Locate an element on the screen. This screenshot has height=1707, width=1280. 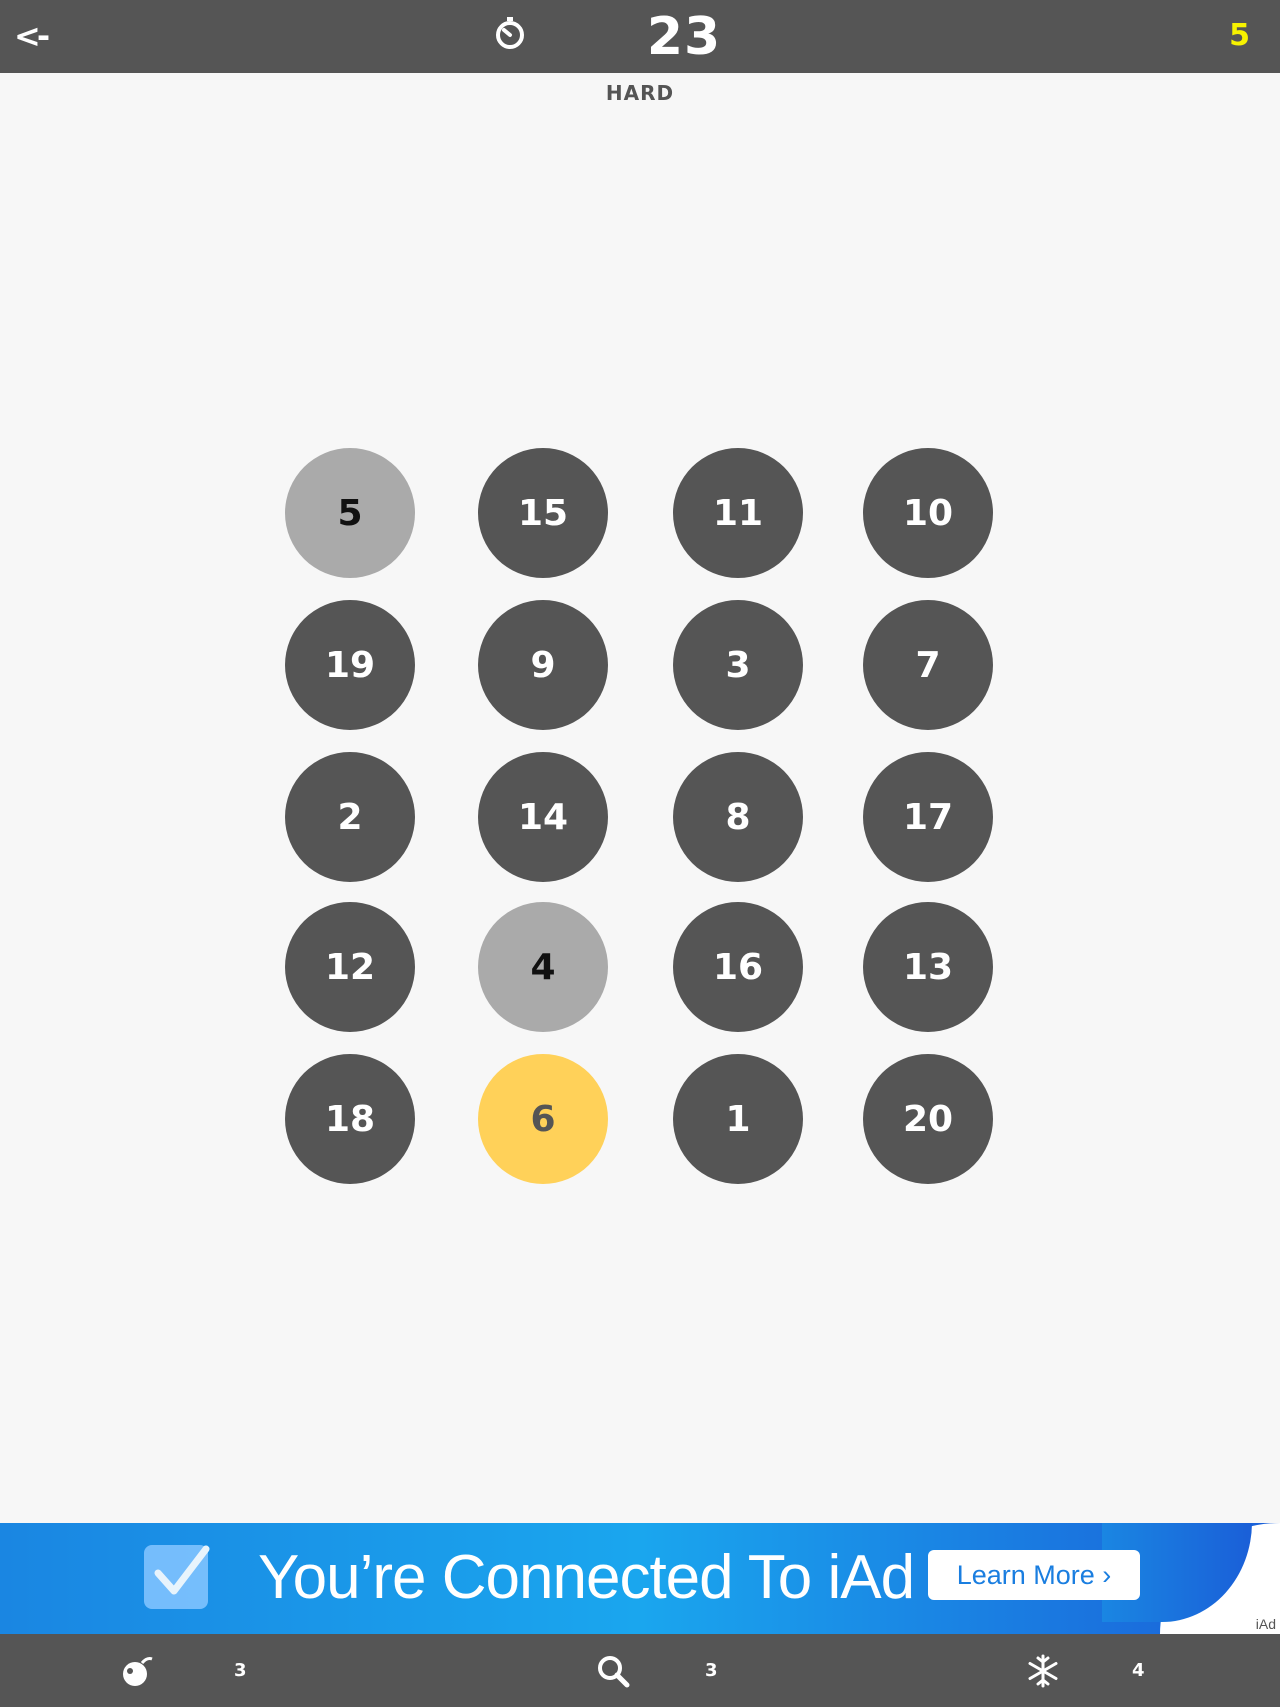
number-tile-16: 16 is located at coordinates (738, 967).